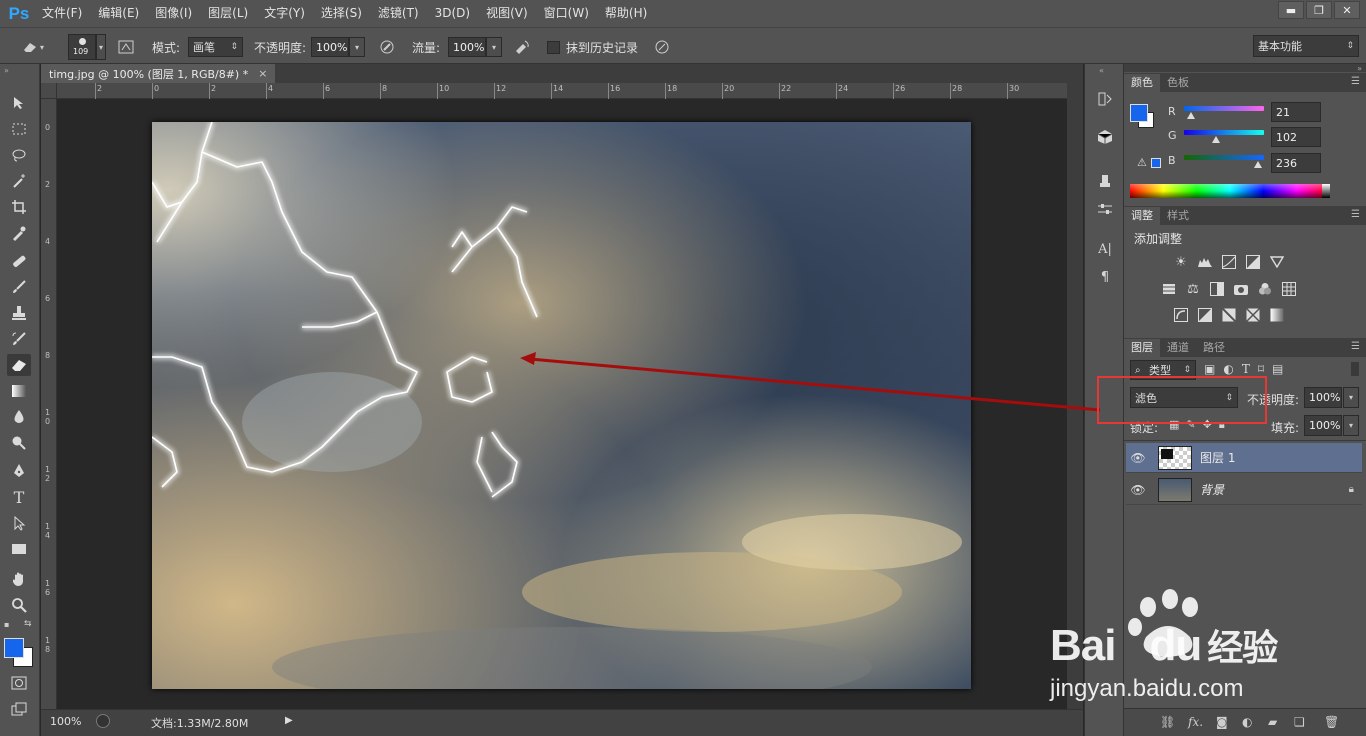 The height and width of the screenshot is (736, 1366). Describe the element at coordinates (1205, 262) in the screenshot. I see `levels-adjust-icon` at that location.